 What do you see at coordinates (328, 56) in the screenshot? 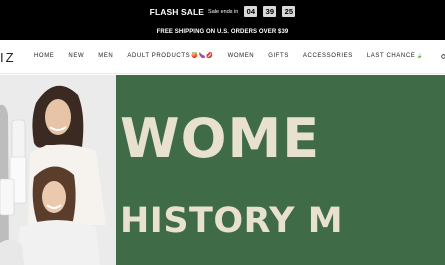
I see `nav-item-accessories: ACCESSORIES` at bounding box center [328, 56].